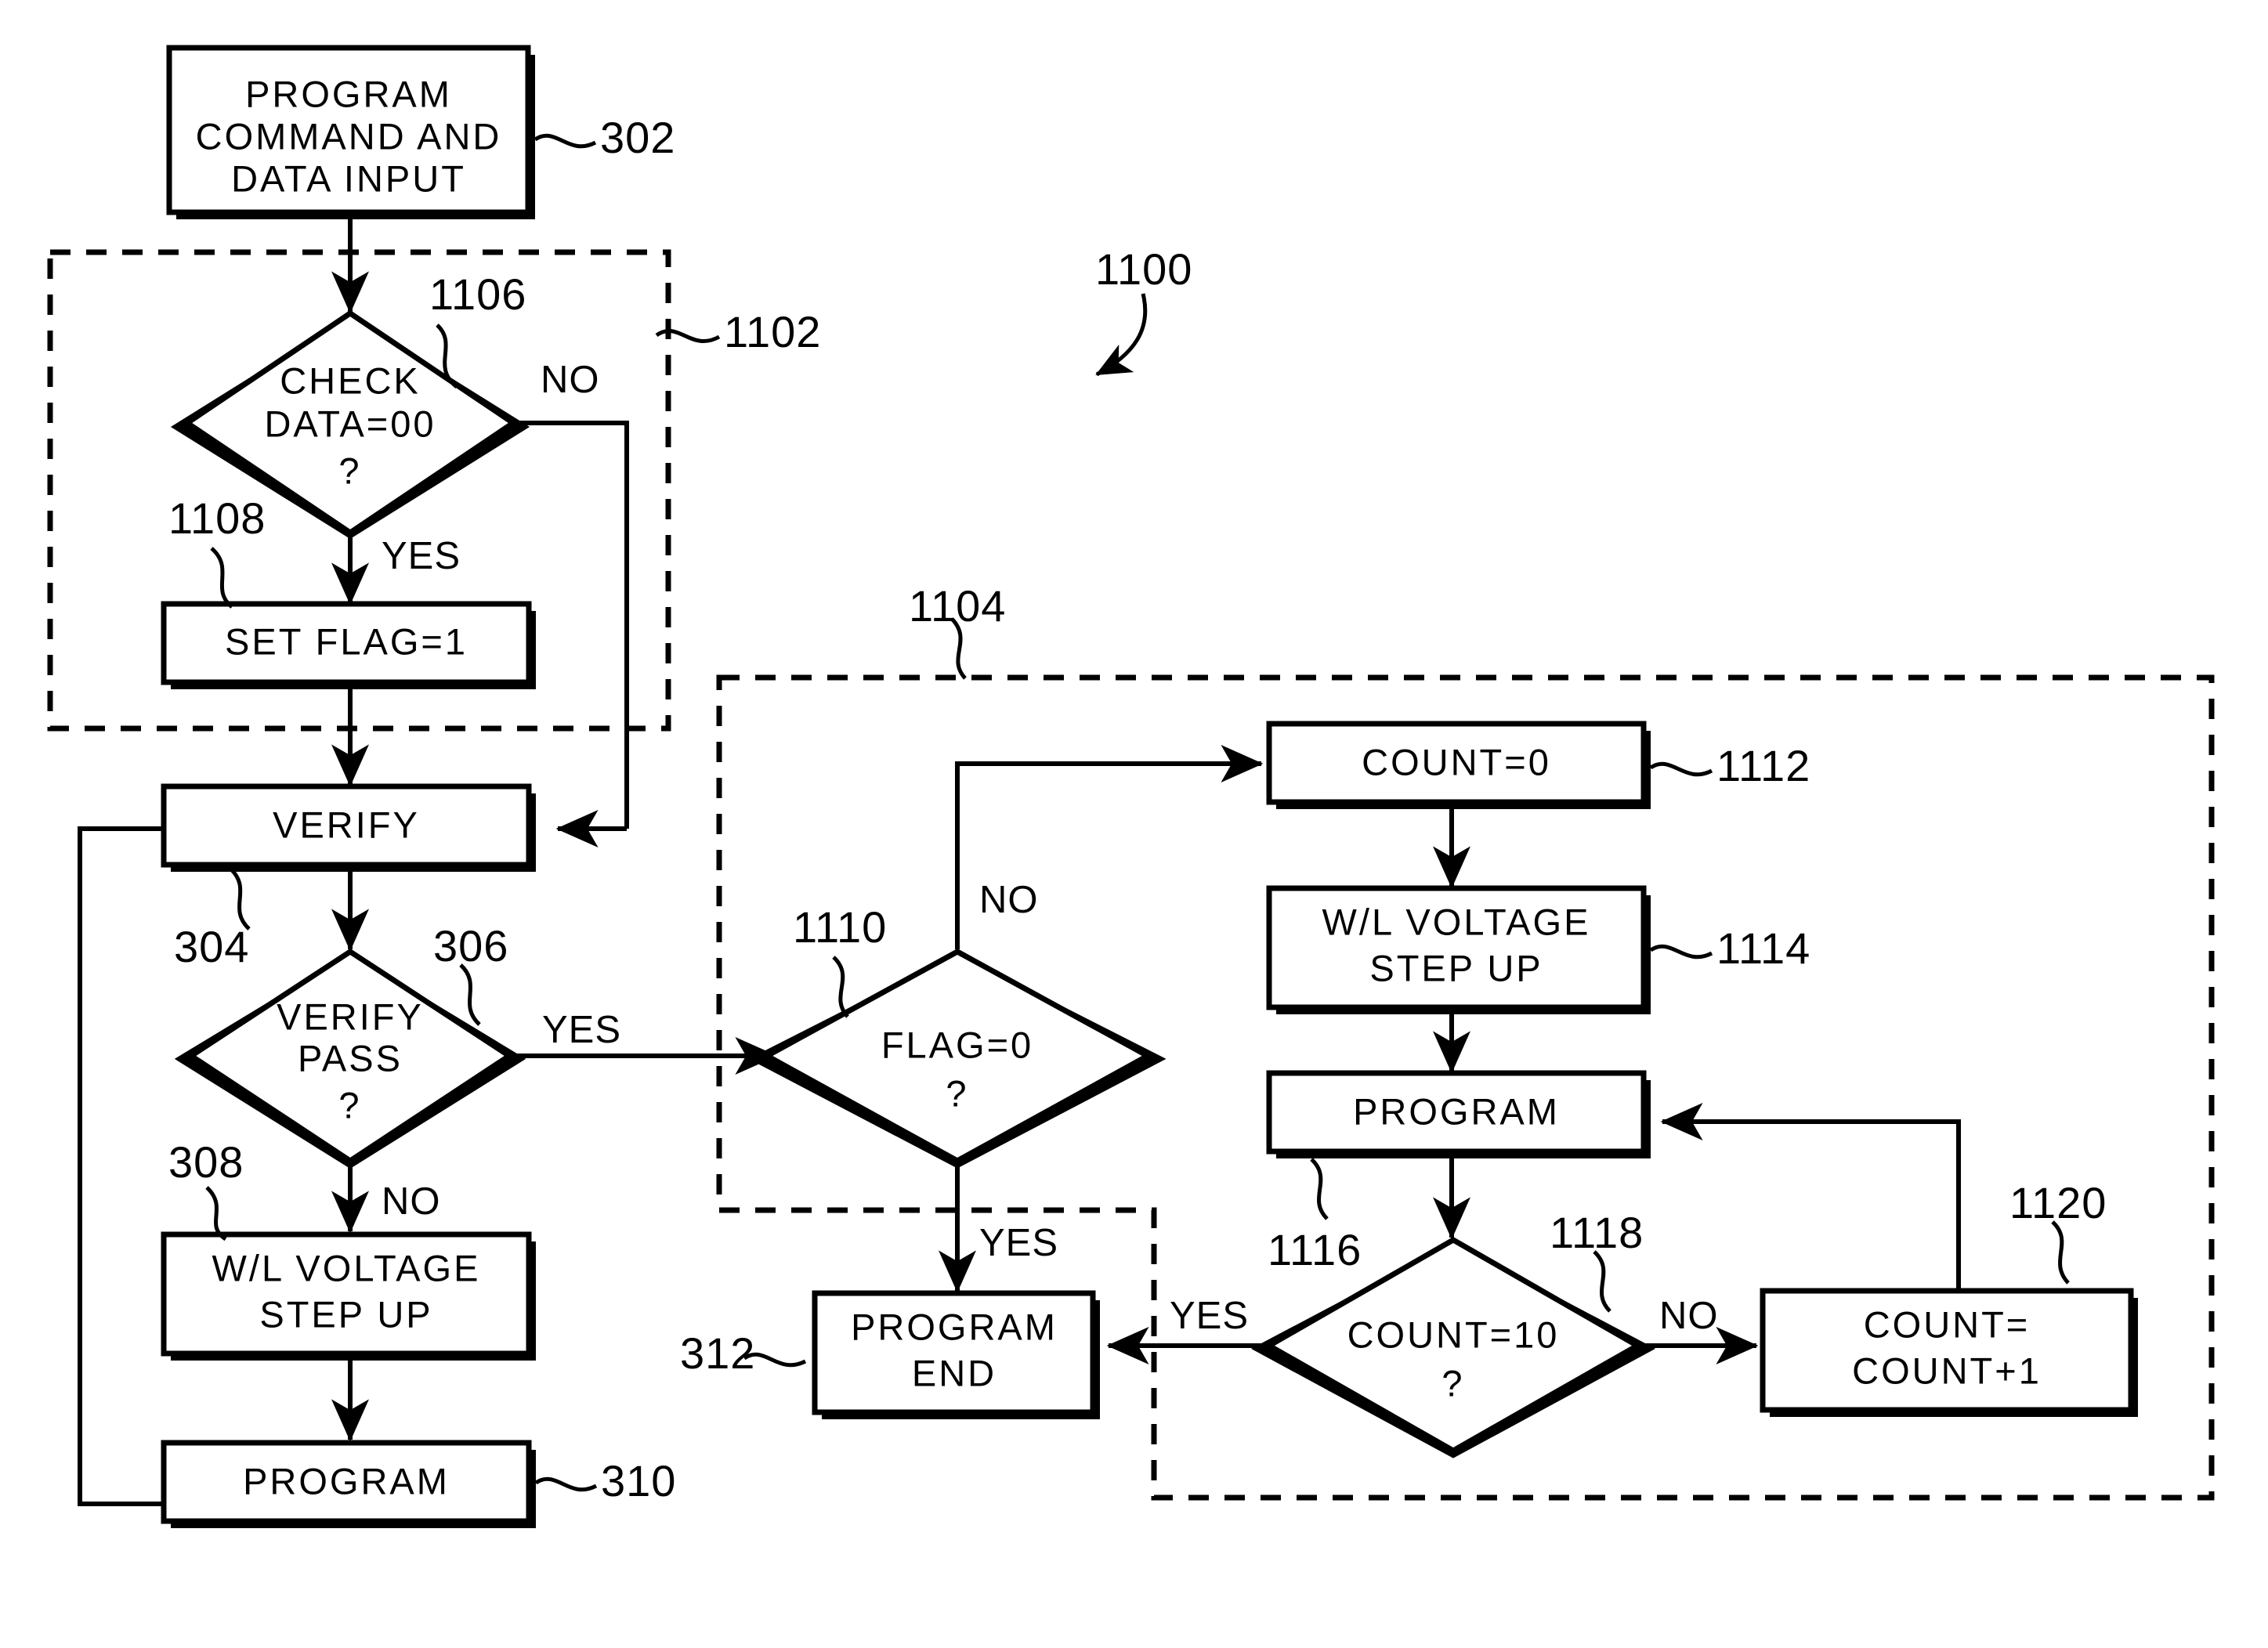  I want to click on ref-310-text: 310, so click(638, 1481).